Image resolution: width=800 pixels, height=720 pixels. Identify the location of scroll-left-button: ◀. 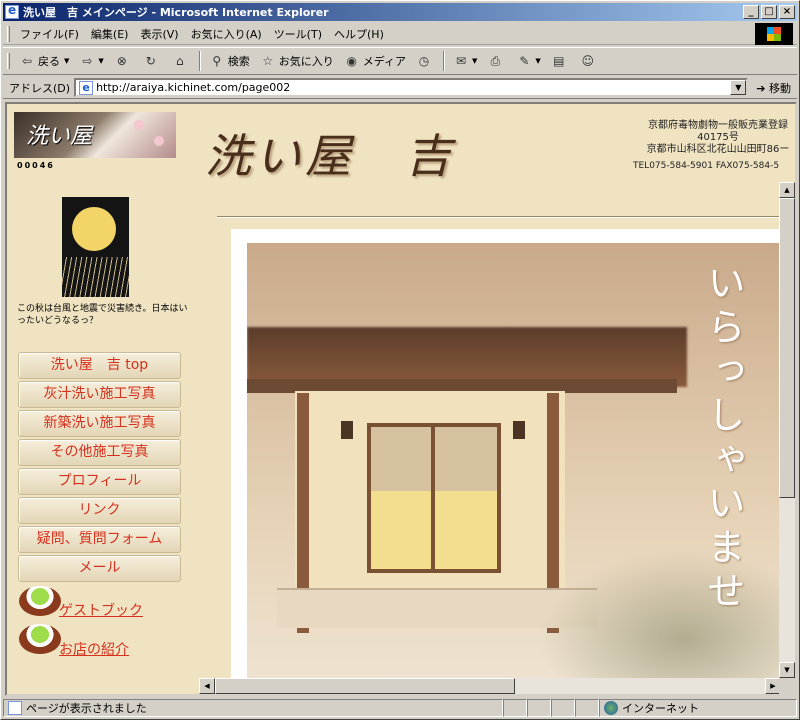
(207, 686).